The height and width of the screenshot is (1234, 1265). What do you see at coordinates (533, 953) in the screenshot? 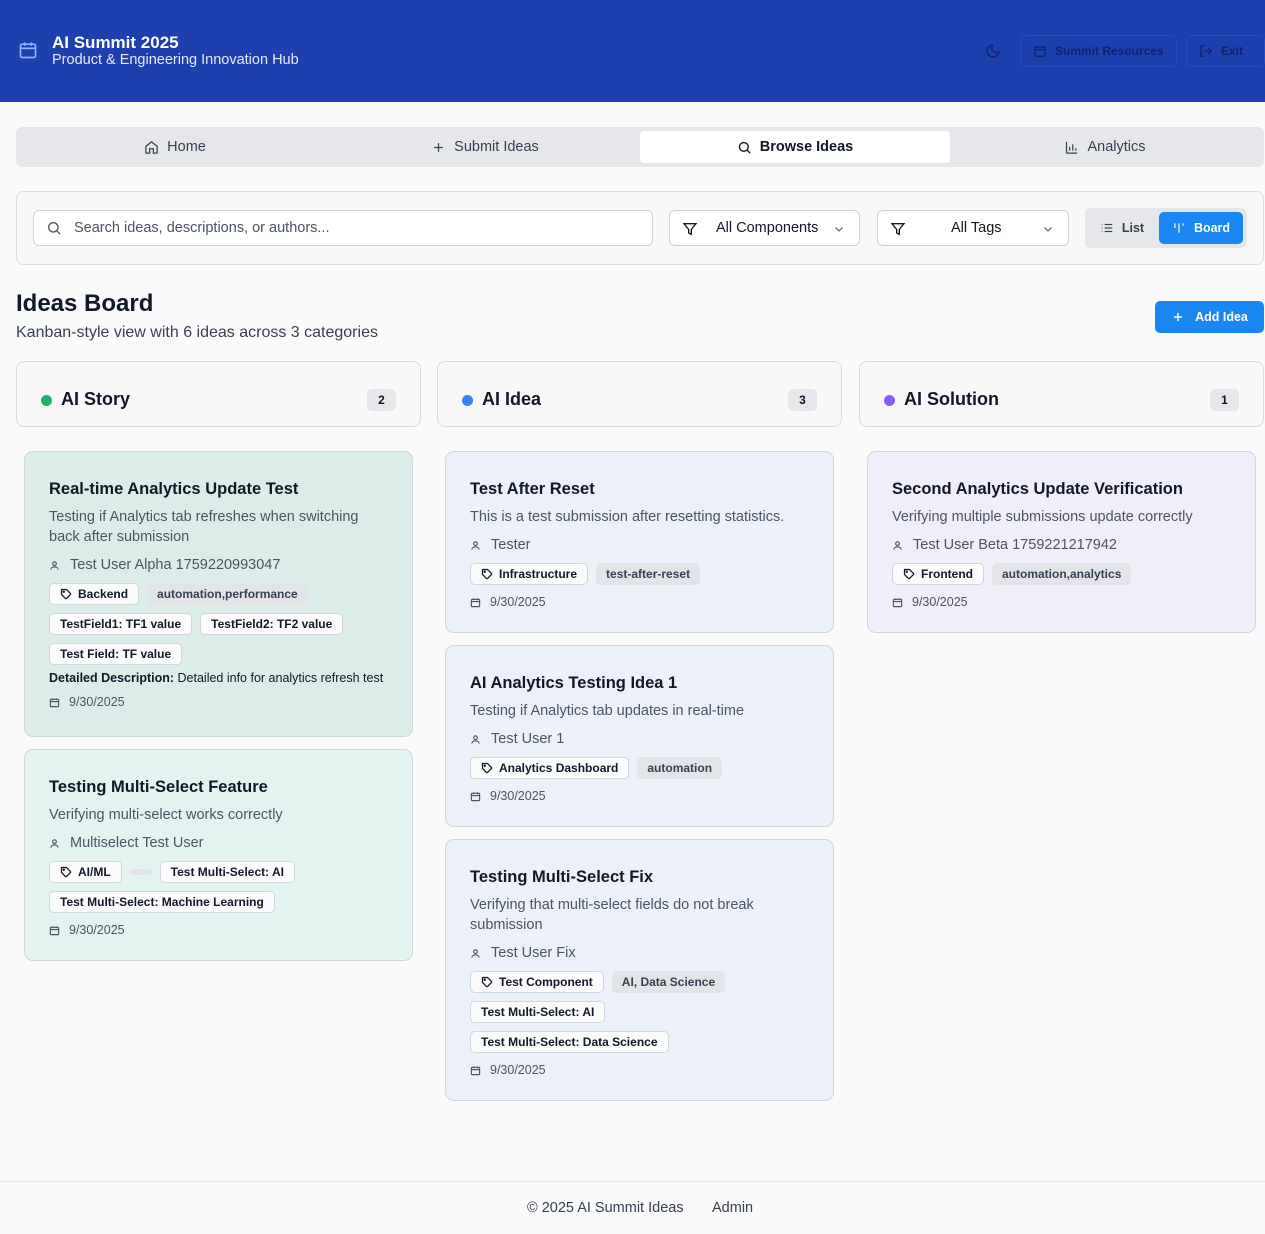
I see `author-name: Test User Fix` at bounding box center [533, 953].